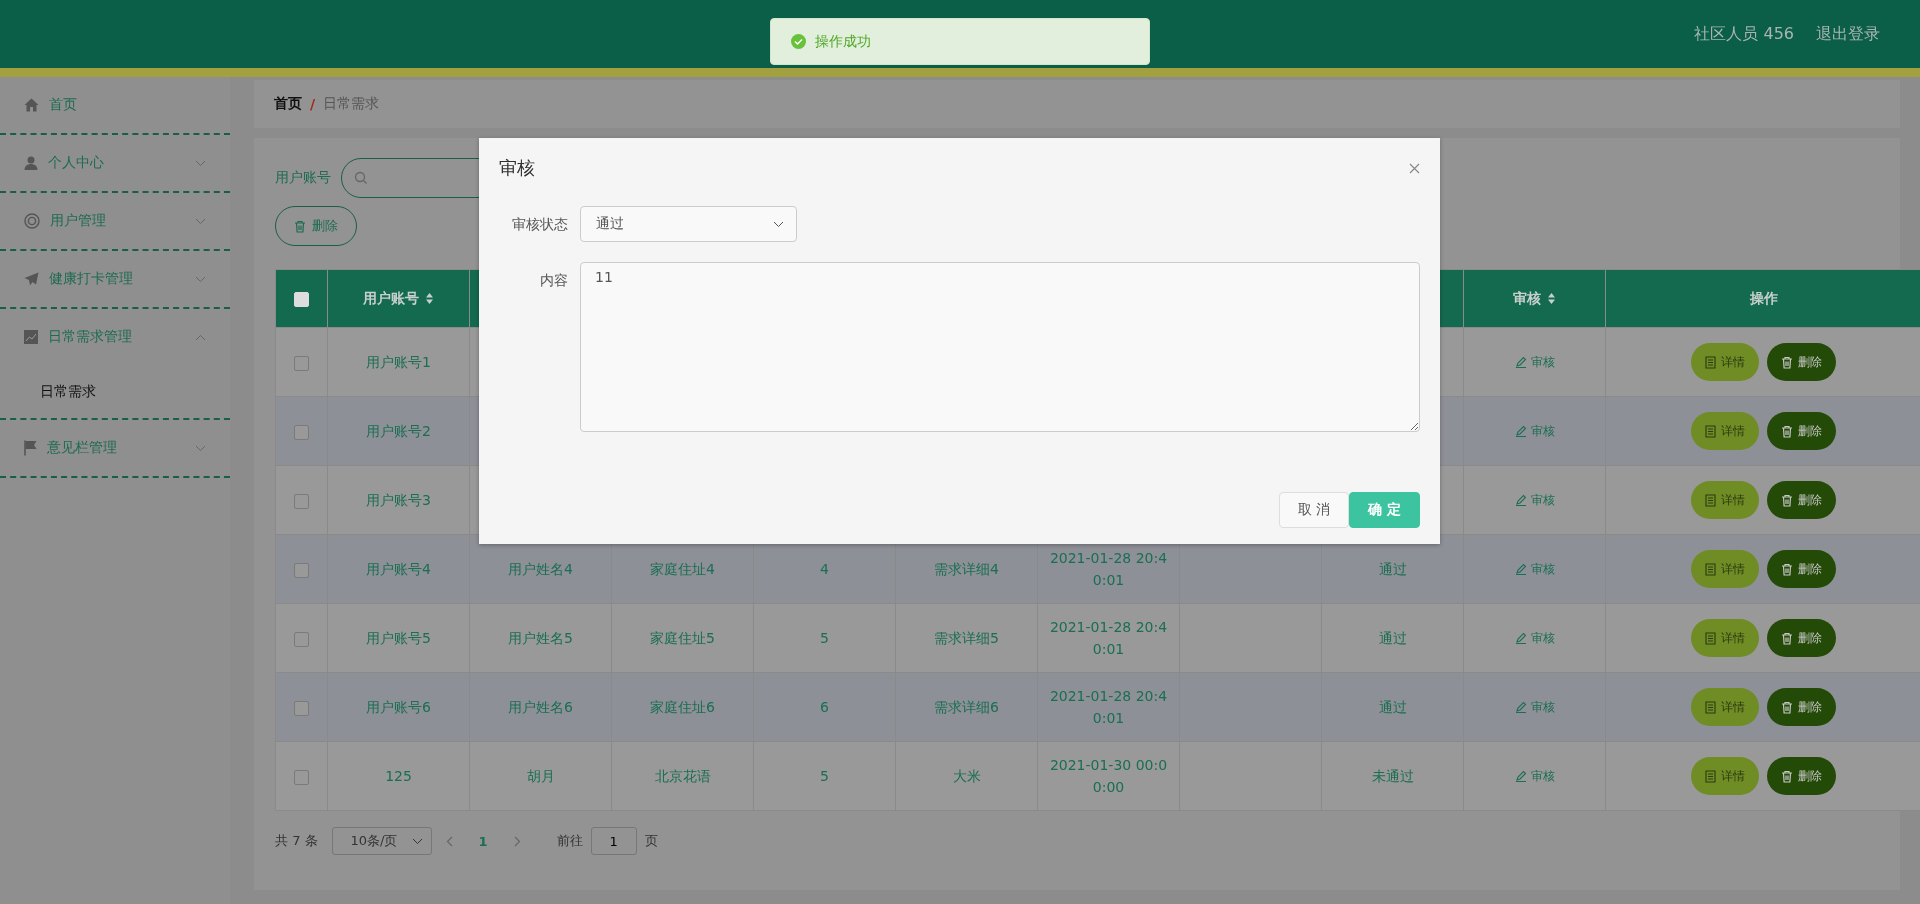  What do you see at coordinates (1763, 298) in the screenshot?
I see `column-header: 操作` at bounding box center [1763, 298].